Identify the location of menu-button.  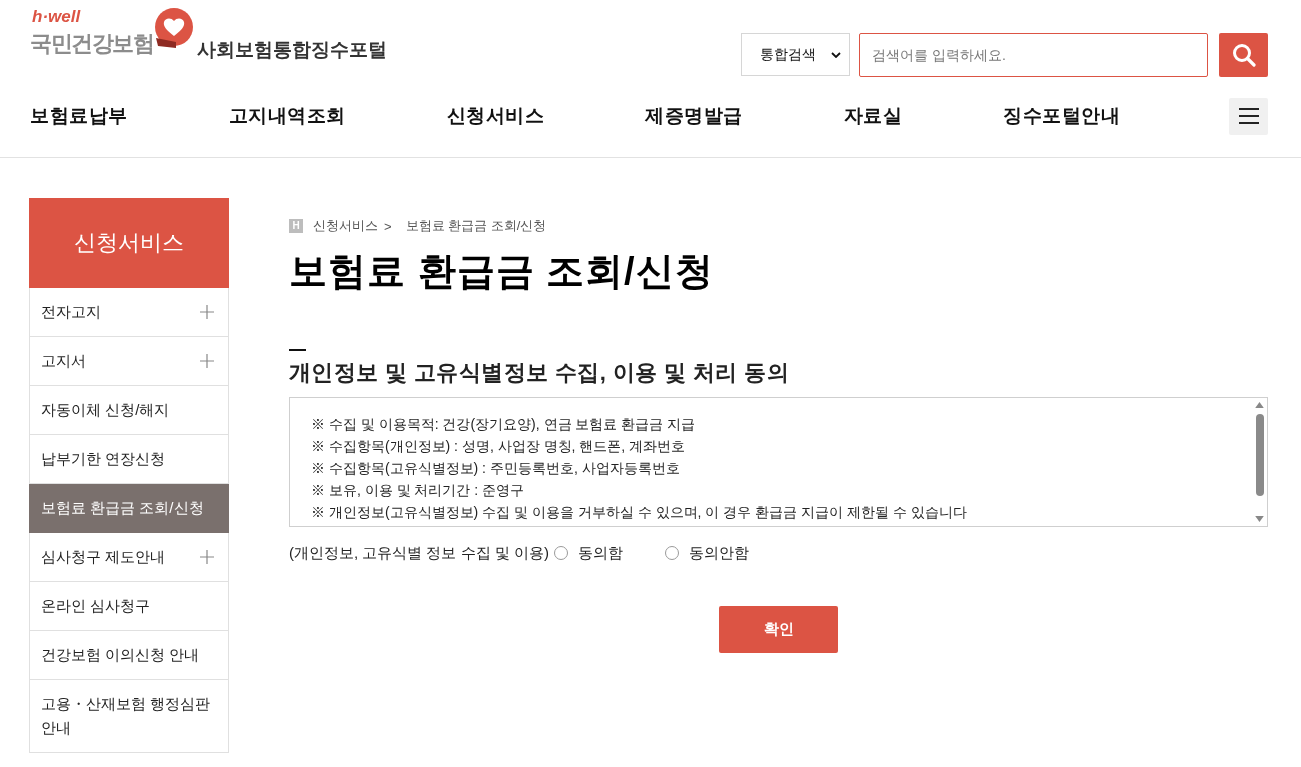
(1248, 116).